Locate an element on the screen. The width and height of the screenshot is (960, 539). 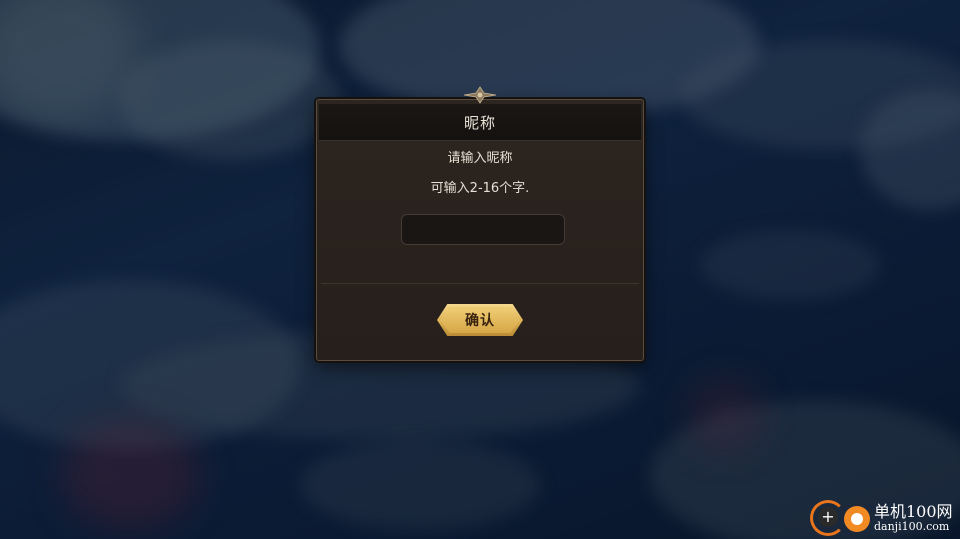
dialog-title: 昵称 is located at coordinates (479, 122).